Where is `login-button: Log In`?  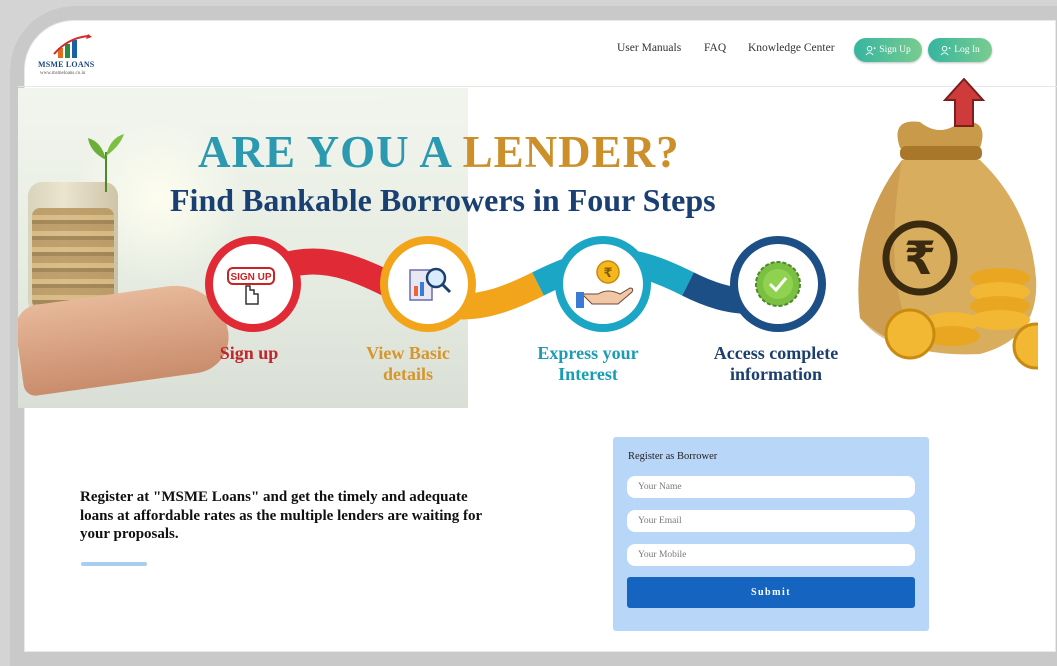
login-button: Log In is located at coordinates (960, 50).